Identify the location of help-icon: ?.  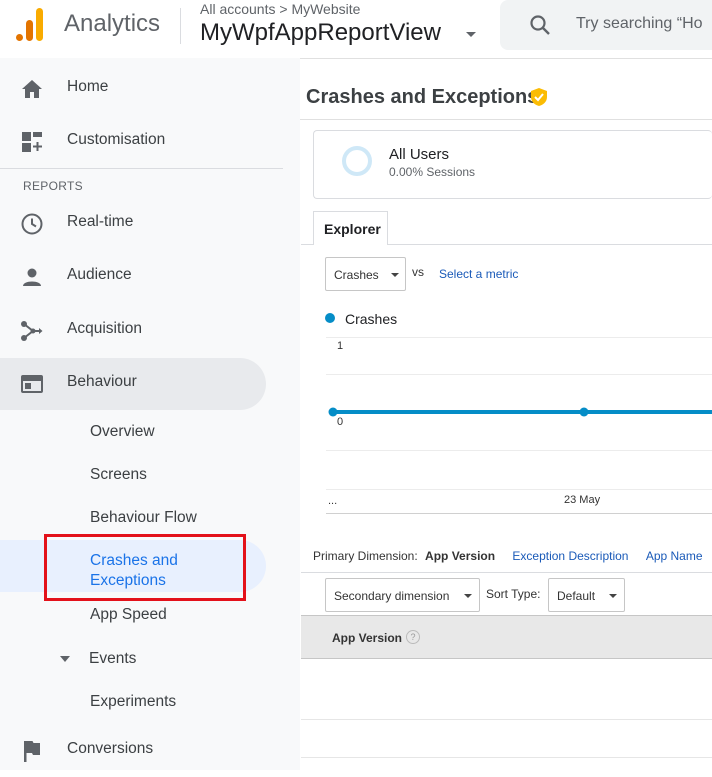
(413, 637).